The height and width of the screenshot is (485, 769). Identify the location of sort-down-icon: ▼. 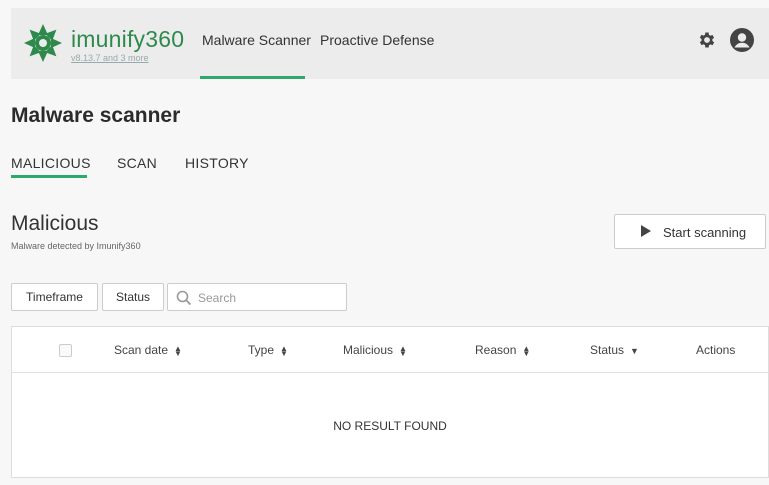
(634, 351).